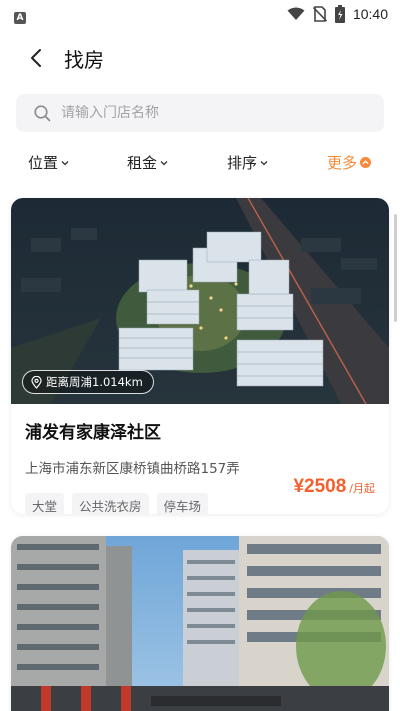 This screenshot has height=711, width=400. Describe the element at coordinates (84, 59) in the screenshot. I see `page-title: 找房` at that location.